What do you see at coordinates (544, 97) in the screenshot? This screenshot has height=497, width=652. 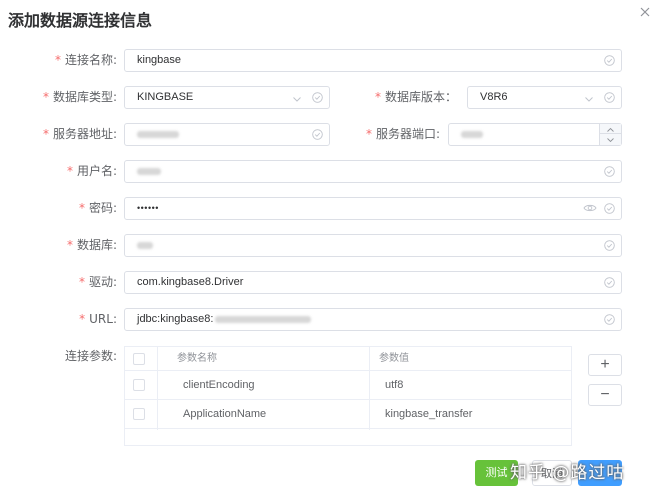 I see `db-version-select: V8R6` at bounding box center [544, 97].